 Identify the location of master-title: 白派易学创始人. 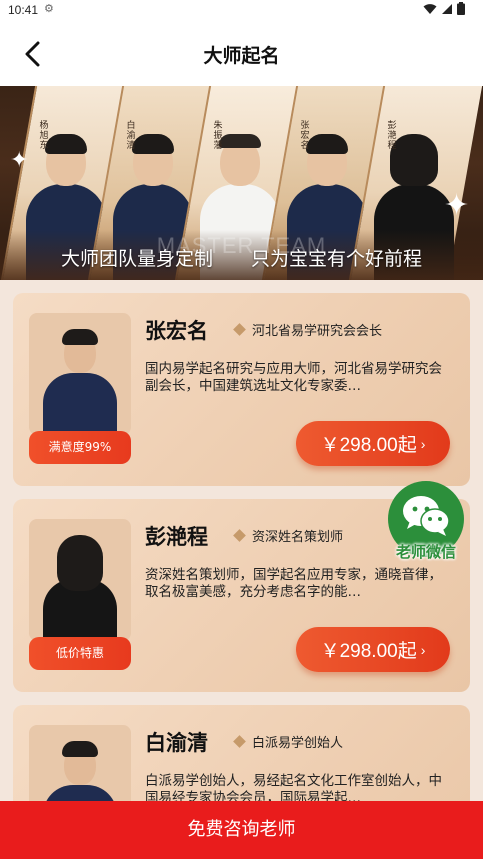
(288, 741).